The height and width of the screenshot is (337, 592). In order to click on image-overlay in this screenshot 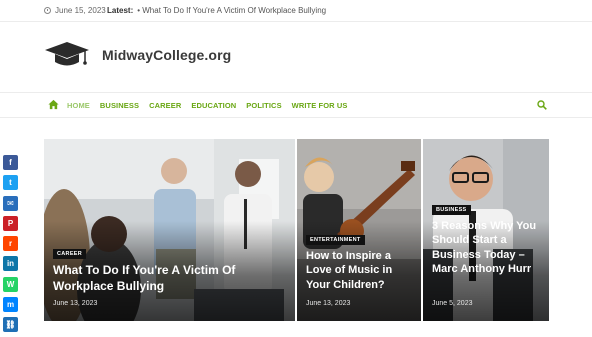, I will do `click(359, 230)`.